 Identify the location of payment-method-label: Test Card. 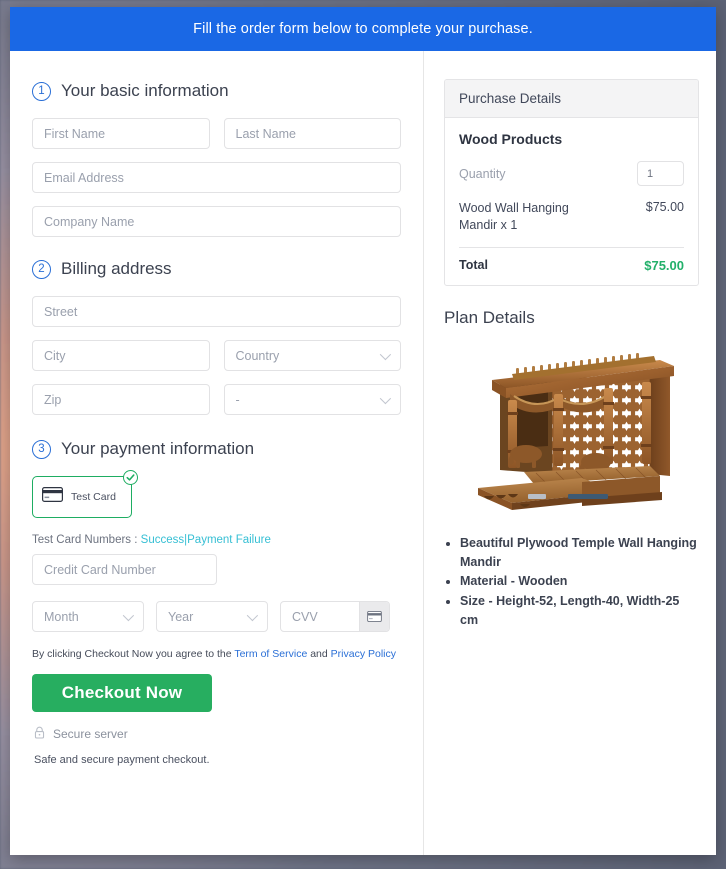
(93, 497).